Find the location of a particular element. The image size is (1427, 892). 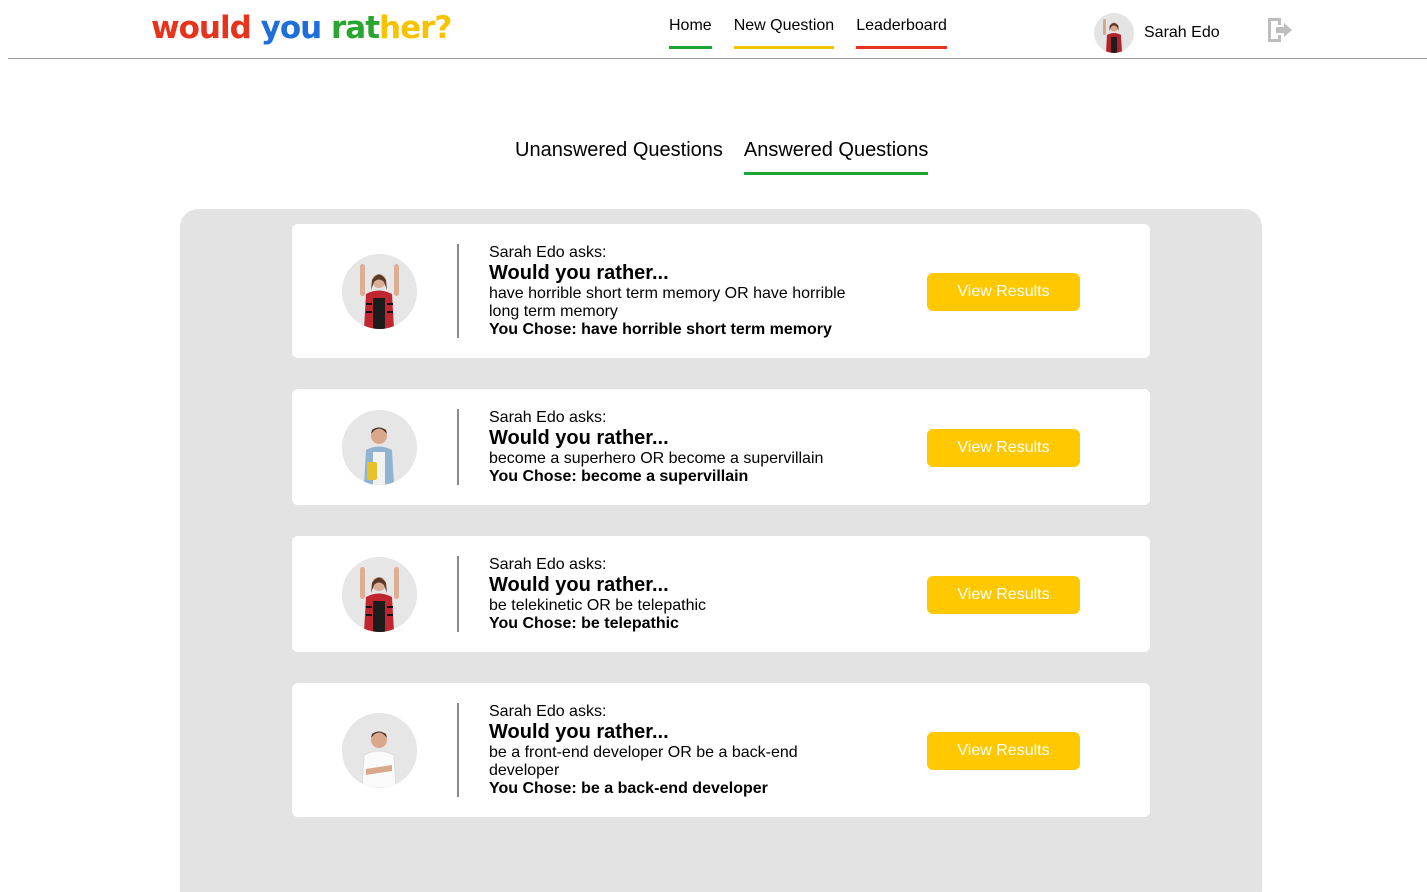

question-options: be telekinetic OR be telepathic is located at coordinates (598, 605).